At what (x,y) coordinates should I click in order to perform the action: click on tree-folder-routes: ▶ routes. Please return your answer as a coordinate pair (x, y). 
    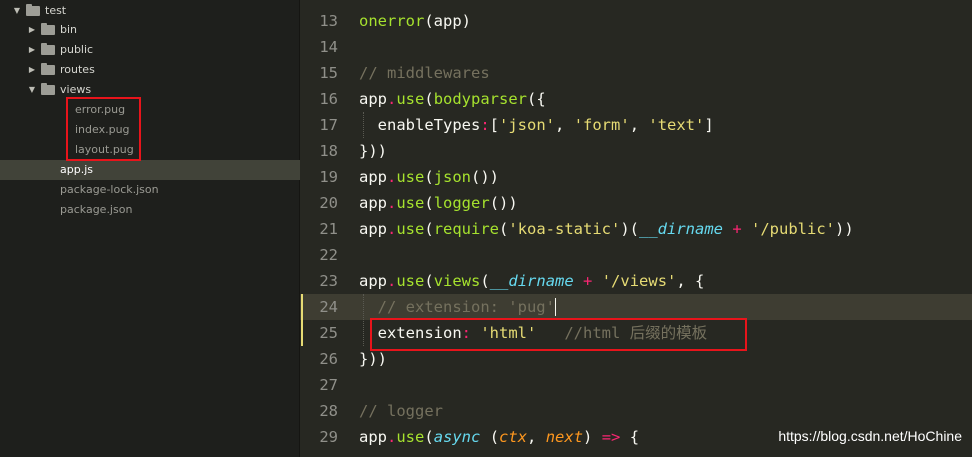
    Looking at the image, I should click on (150, 70).